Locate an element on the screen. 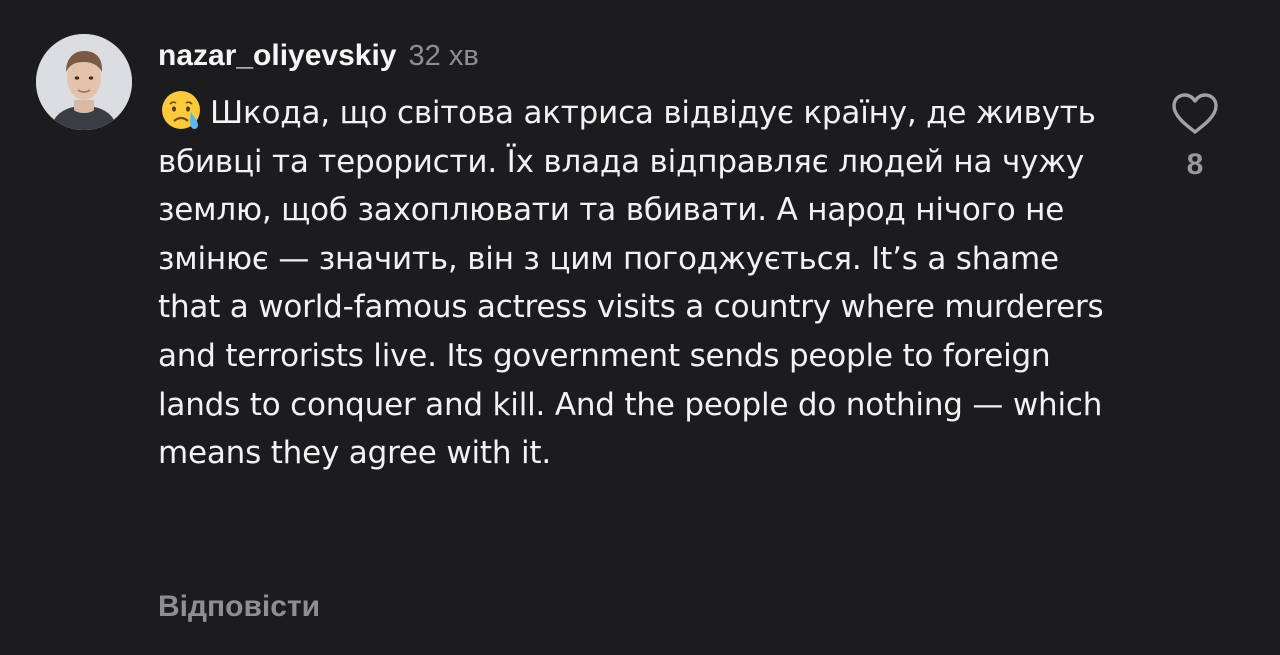 The width and height of the screenshot is (1280, 655). crying-face-emoji-icon is located at coordinates (181, 110).